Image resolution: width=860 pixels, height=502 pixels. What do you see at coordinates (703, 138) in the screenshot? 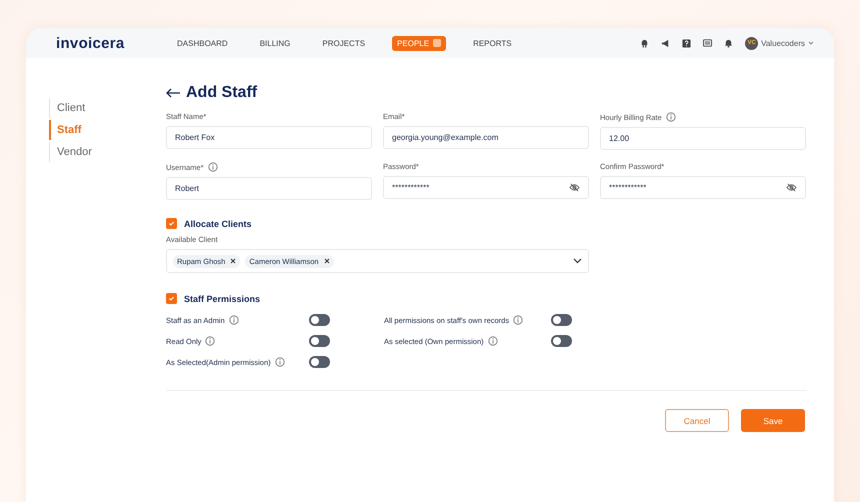
I see `input-field: 12.00` at bounding box center [703, 138].